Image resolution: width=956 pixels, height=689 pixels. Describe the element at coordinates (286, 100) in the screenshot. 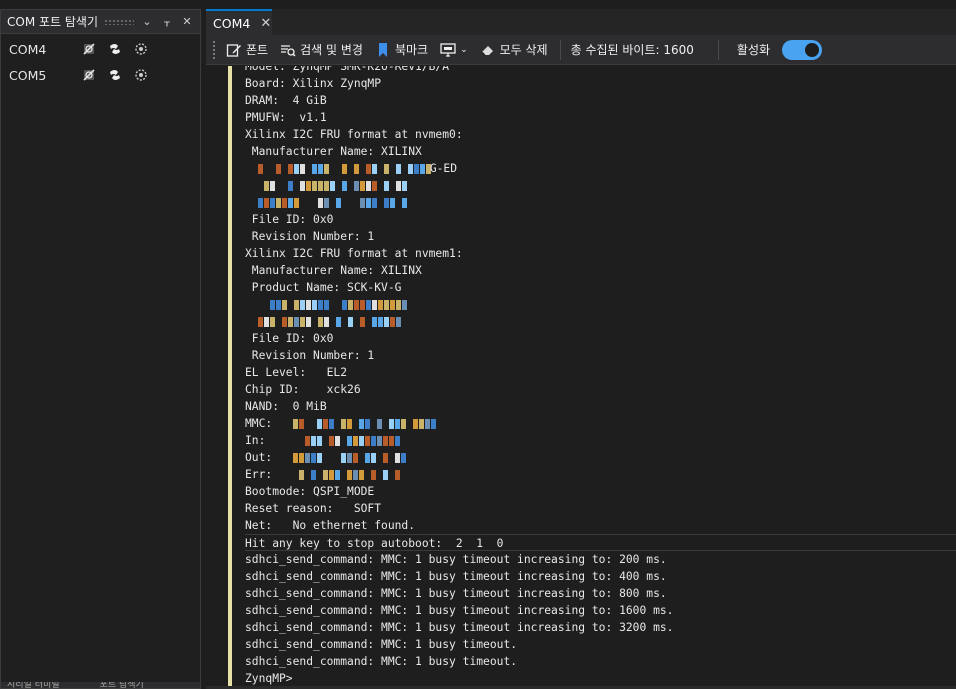

I see `terminal-line: DRAM: 4 GiB` at that location.